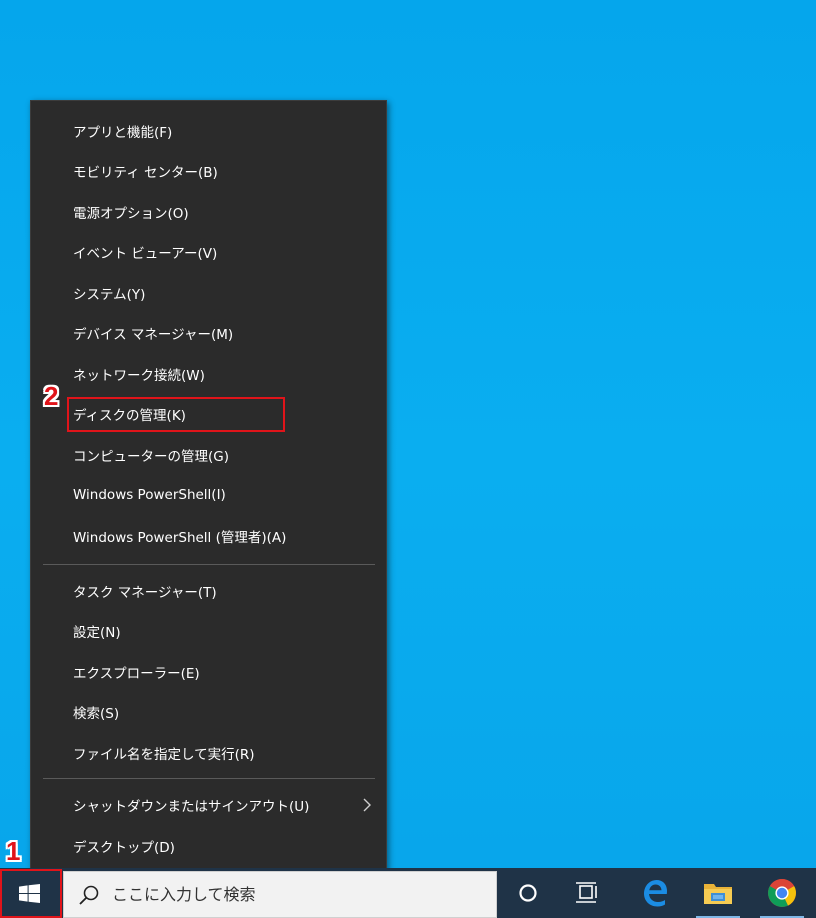 This screenshot has width=816, height=918. I want to click on annotation-highlight-start-button, so click(31, 893).